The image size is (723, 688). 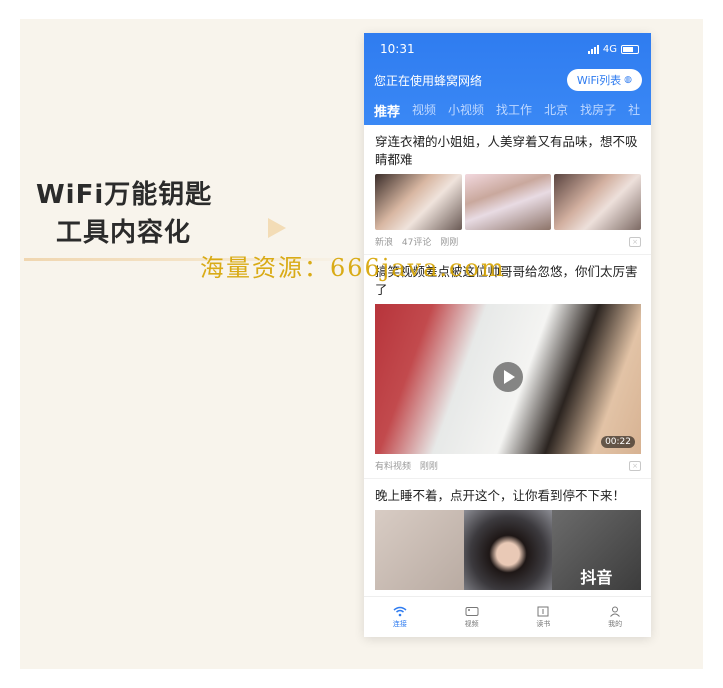 I want to click on bottom-tab-bar: 连接 视频 读书 我的, so click(x=507, y=616).